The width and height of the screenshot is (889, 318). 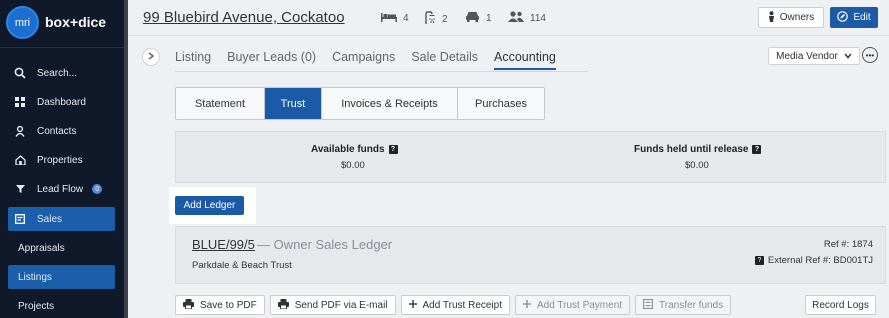 What do you see at coordinates (20, 102) in the screenshot?
I see `grid-icon` at bounding box center [20, 102].